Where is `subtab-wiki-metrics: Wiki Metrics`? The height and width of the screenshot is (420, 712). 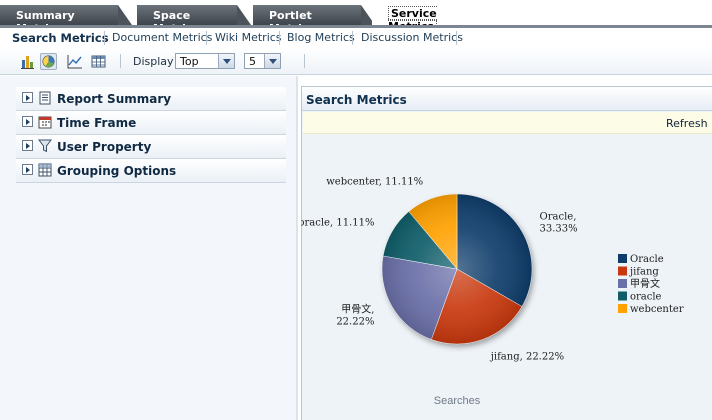 subtab-wiki-metrics: Wiki Metrics is located at coordinates (248, 37).